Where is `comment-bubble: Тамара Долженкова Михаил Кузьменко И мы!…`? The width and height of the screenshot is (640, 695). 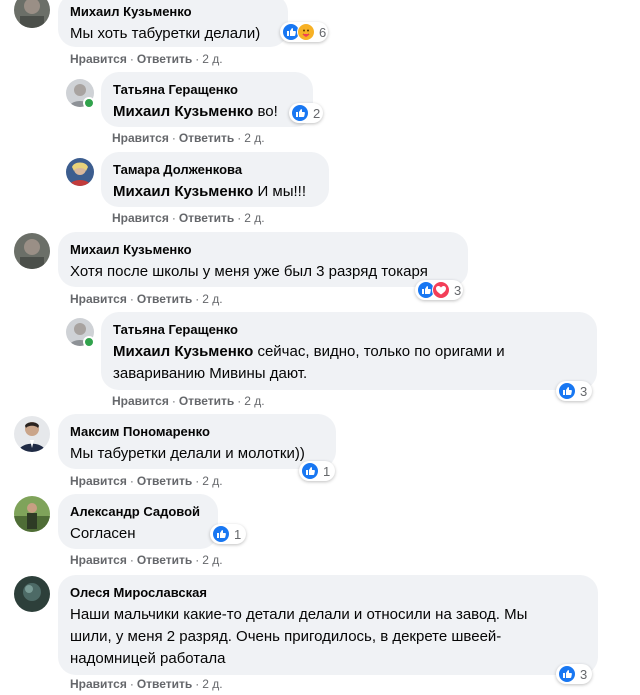 comment-bubble: Тамара Долженкова Михаил Кузьменко И мы!… is located at coordinates (215, 179).